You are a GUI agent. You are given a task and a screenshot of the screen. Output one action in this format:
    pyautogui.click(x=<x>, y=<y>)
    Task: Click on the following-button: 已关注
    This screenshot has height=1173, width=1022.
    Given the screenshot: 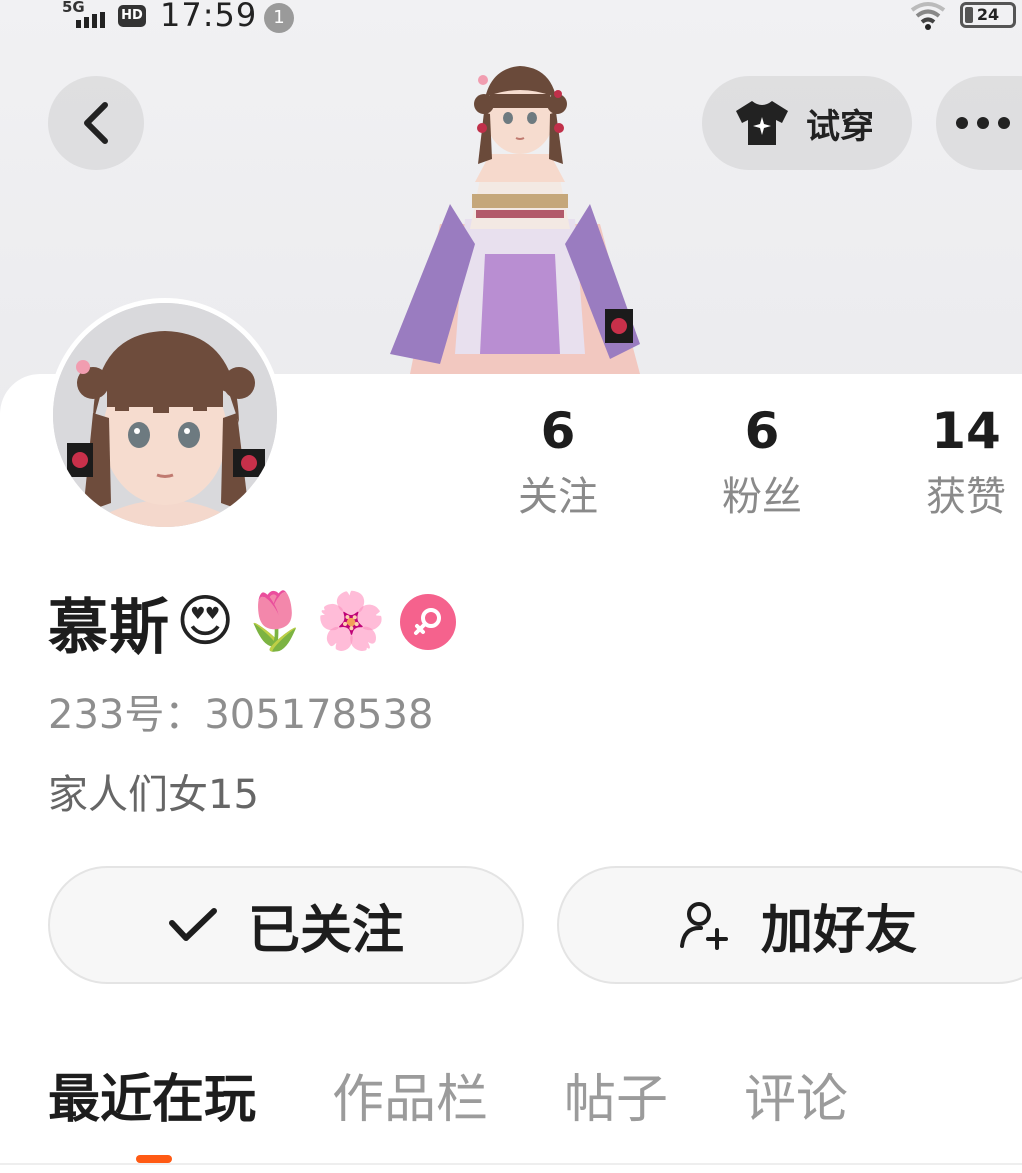 What is the action you would take?
    pyautogui.click(x=286, y=925)
    